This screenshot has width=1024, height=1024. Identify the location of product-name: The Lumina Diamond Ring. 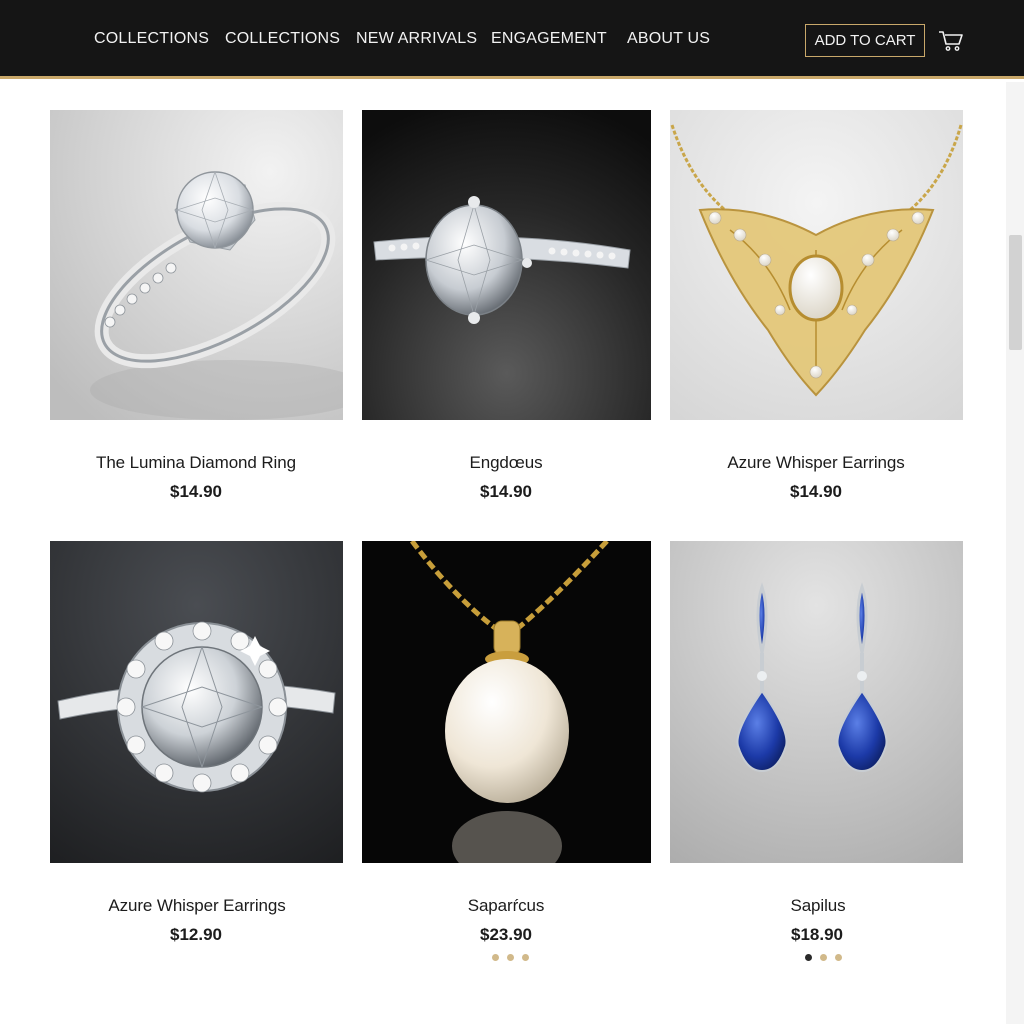
(196, 463).